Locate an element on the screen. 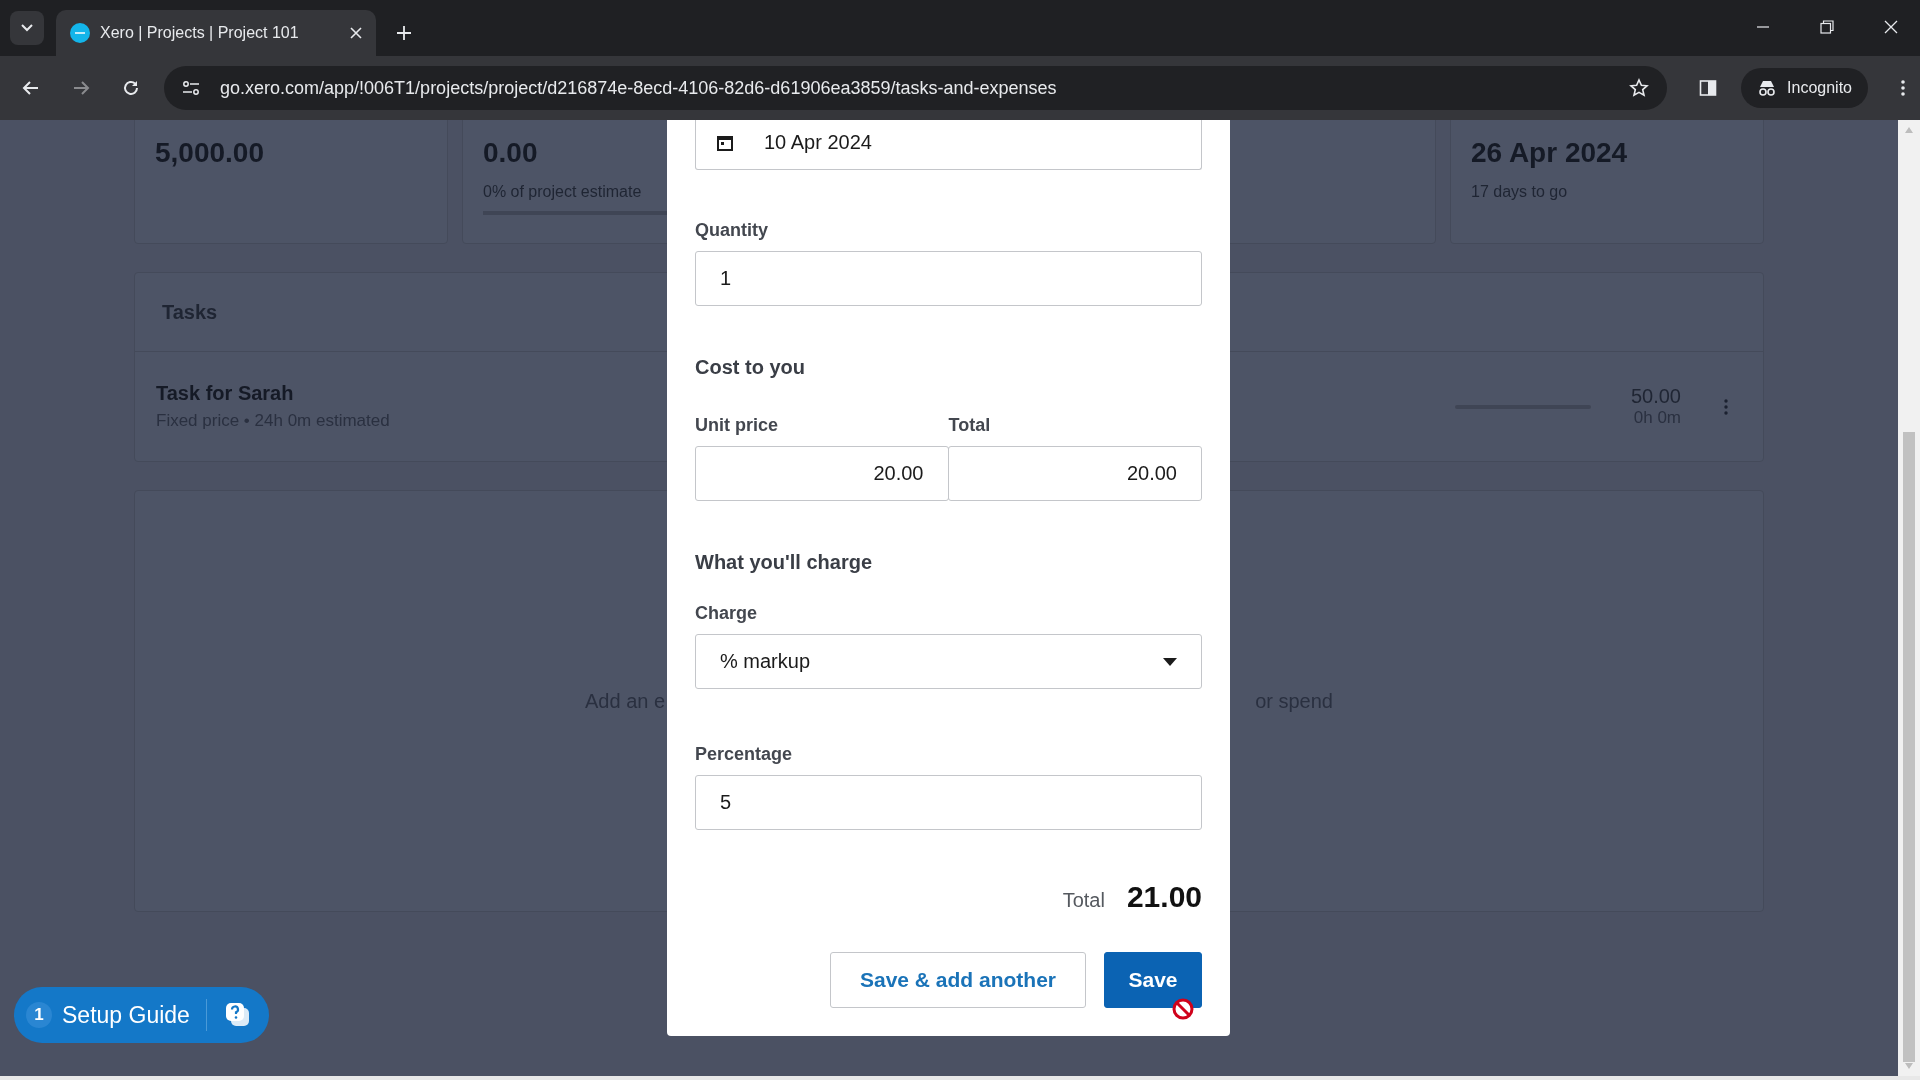 Image resolution: width=1920 pixels, height=1080 pixels. new-tab-icon is located at coordinates (404, 33).